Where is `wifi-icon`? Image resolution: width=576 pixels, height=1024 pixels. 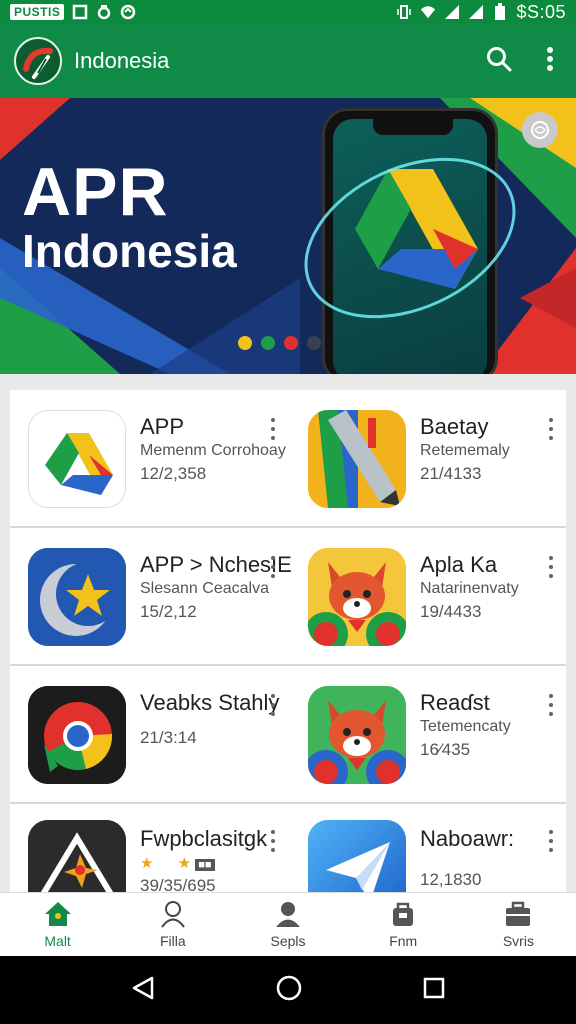 wifi-icon is located at coordinates (428, 12).